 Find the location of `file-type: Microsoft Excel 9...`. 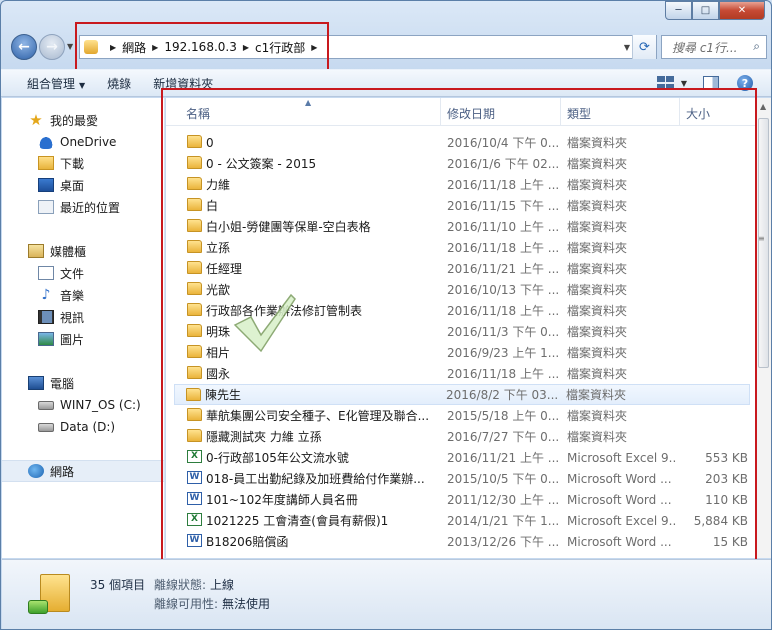

file-type: Microsoft Excel 9... is located at coordinates (622, 457).